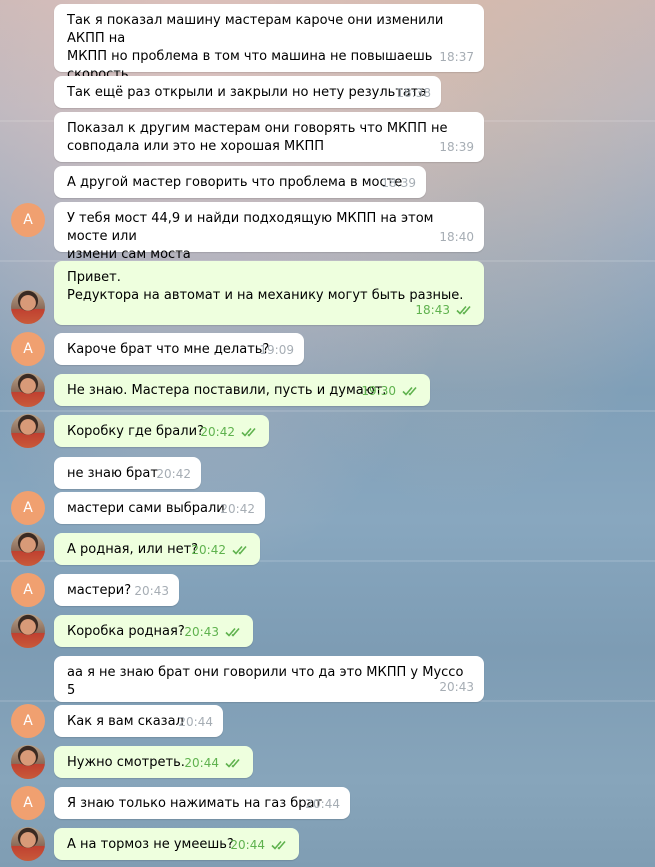 Image resolution: width=655 pixels, height=867 pixels. I want to click on message-text: Кароче брат что мне делать?, so click(168, 349).